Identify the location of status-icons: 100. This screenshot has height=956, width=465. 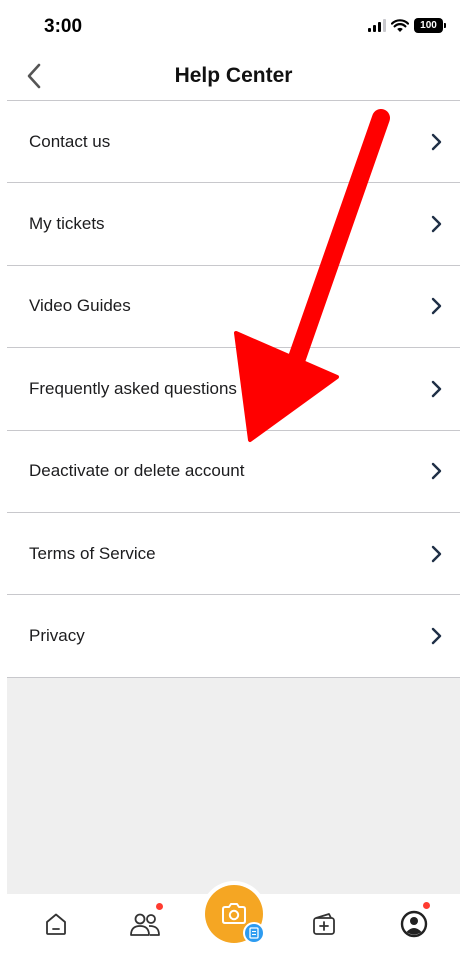
(407, 25).